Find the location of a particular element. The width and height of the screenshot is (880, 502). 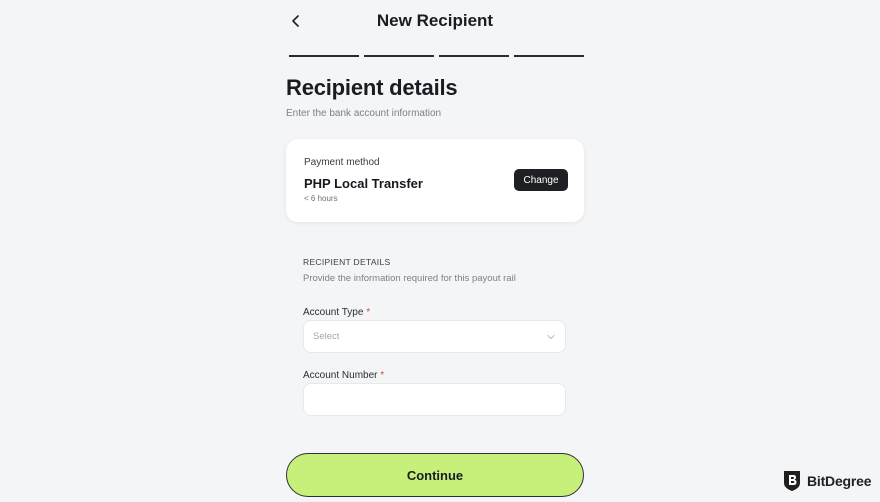

chevron-down-icon is located at coordinates (551, 337).